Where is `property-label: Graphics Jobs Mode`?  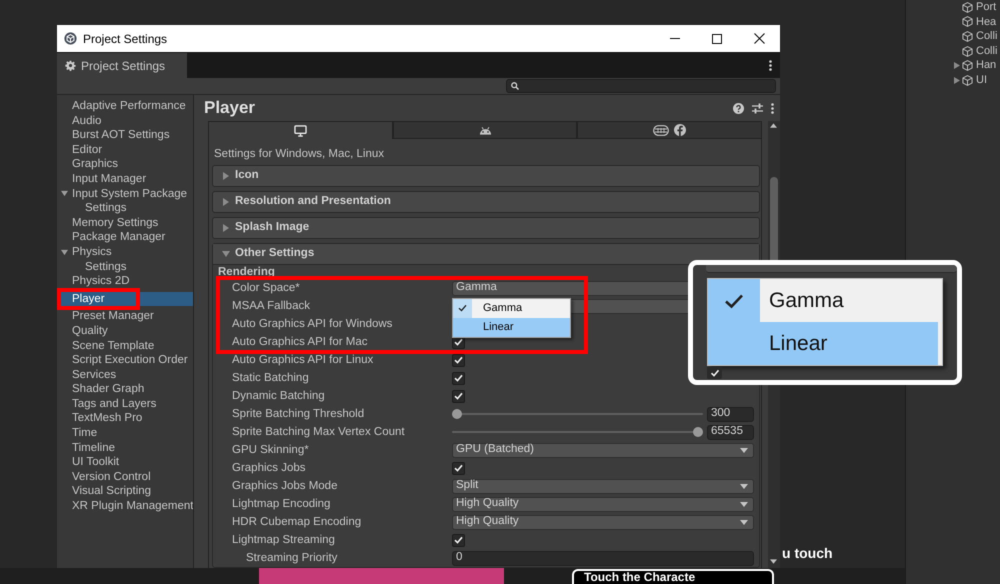
property-label: Graphics Jobs Mode is located at coordinates (285, 486).